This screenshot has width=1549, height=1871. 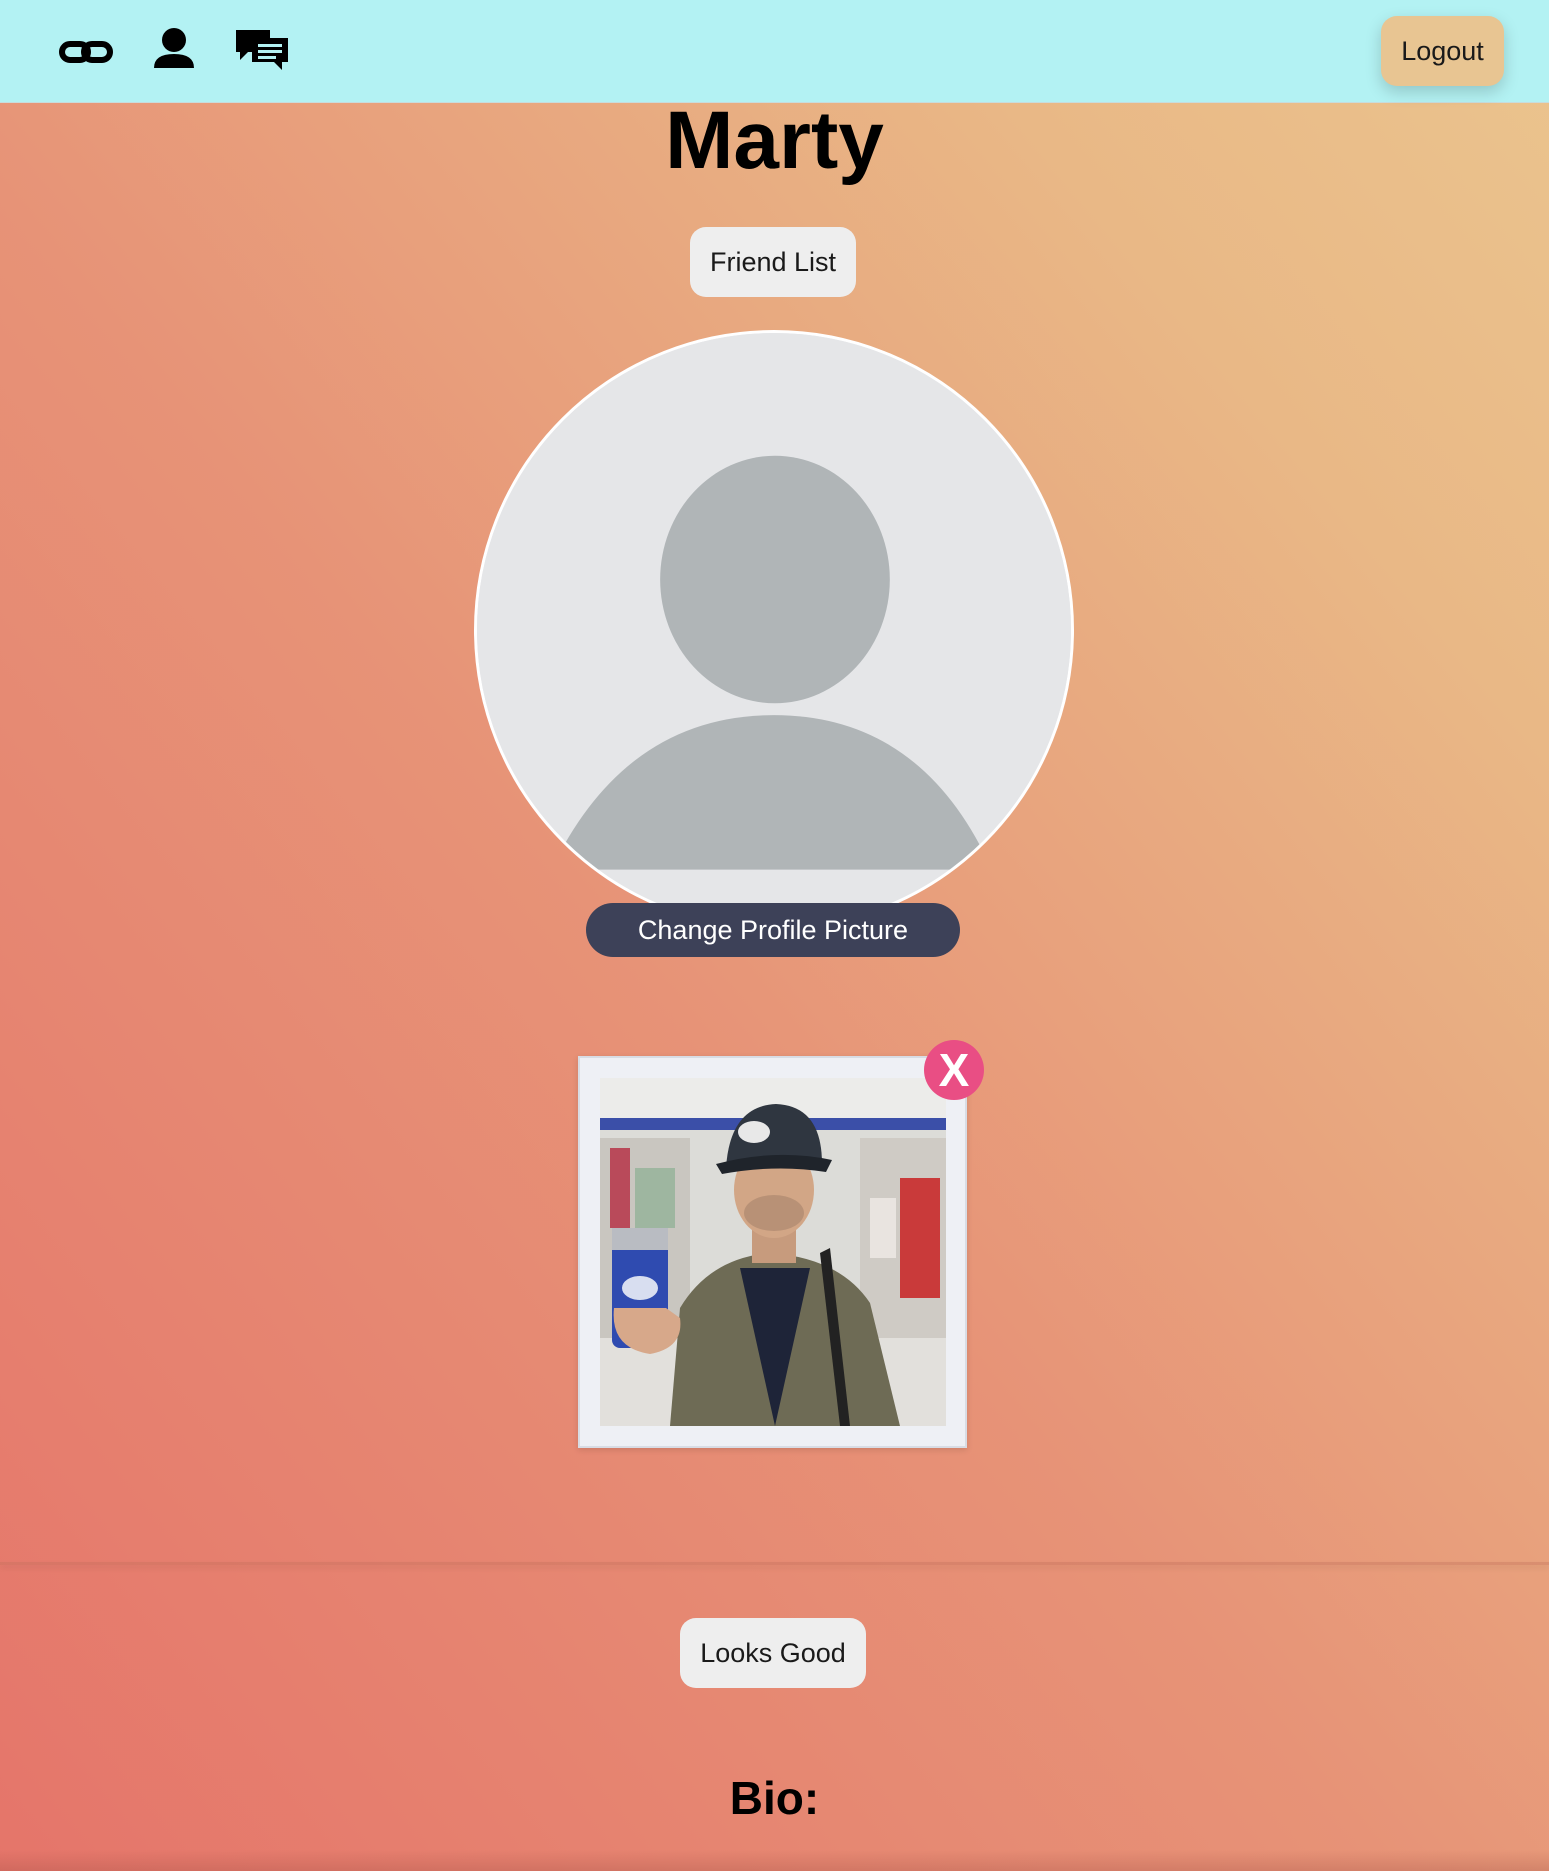 What do you see at coordinates (174, 52) in the screenshot?
I see `user-icon` at bounding box center [174, 52].